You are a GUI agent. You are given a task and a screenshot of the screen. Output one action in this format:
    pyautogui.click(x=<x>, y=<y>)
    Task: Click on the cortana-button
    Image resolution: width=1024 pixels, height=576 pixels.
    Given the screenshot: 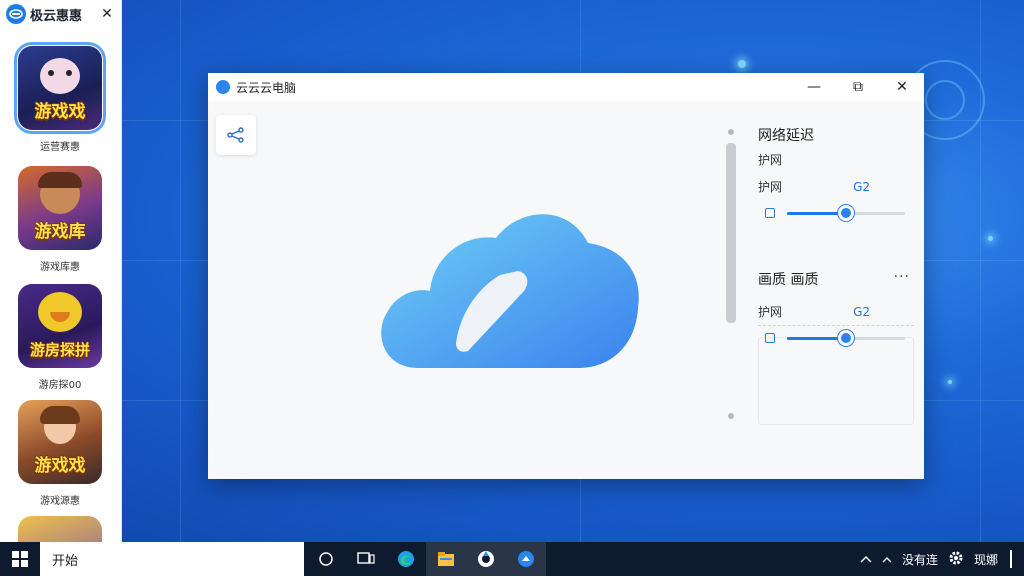 What is the action you would take?
    pyautogui.click(x=326, y=559)
    